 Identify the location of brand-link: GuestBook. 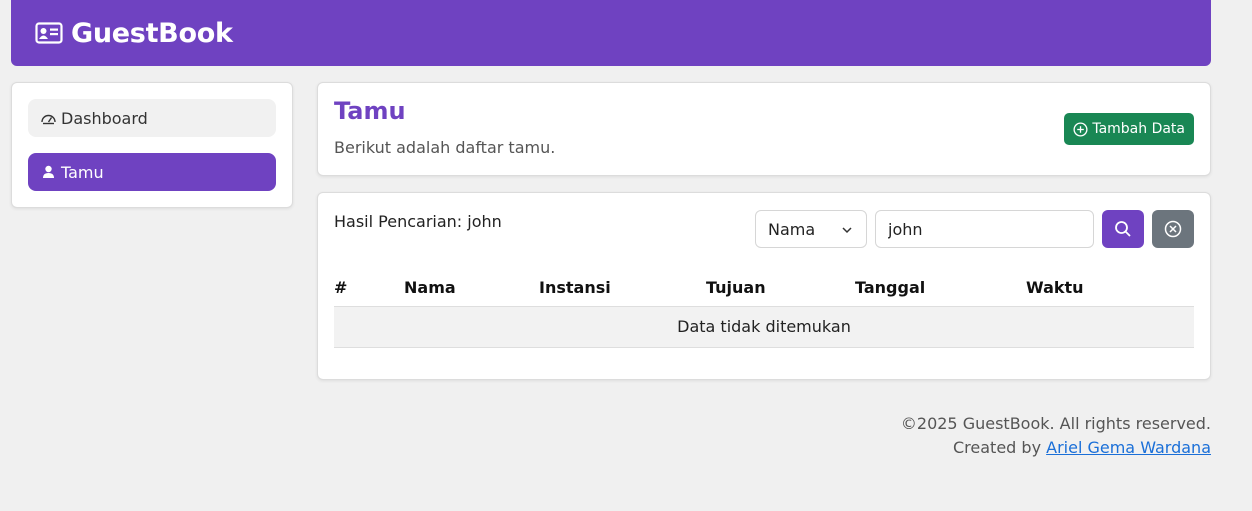
(134, 33).